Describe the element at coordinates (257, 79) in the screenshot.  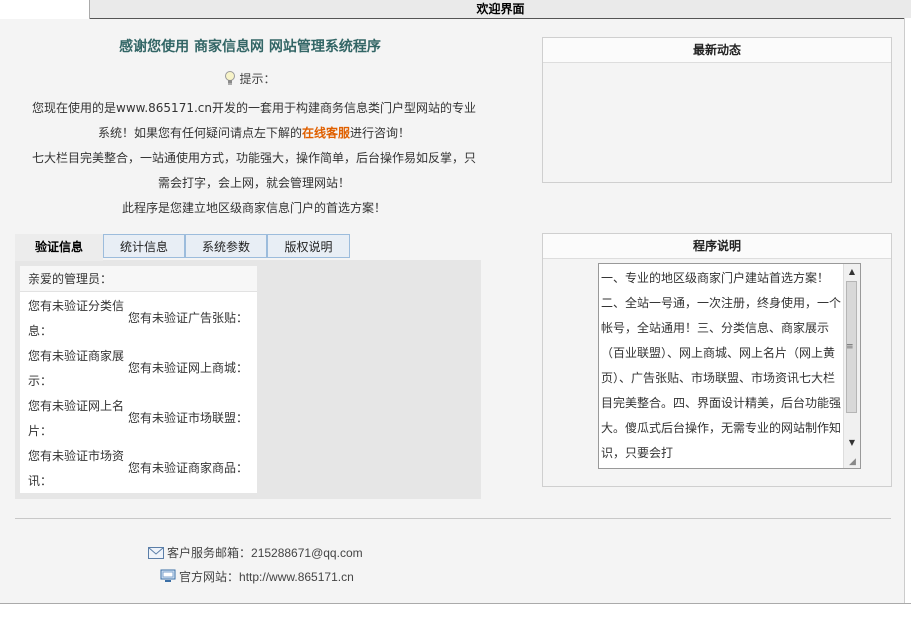
I see `hint-label: 提示：` at that location.